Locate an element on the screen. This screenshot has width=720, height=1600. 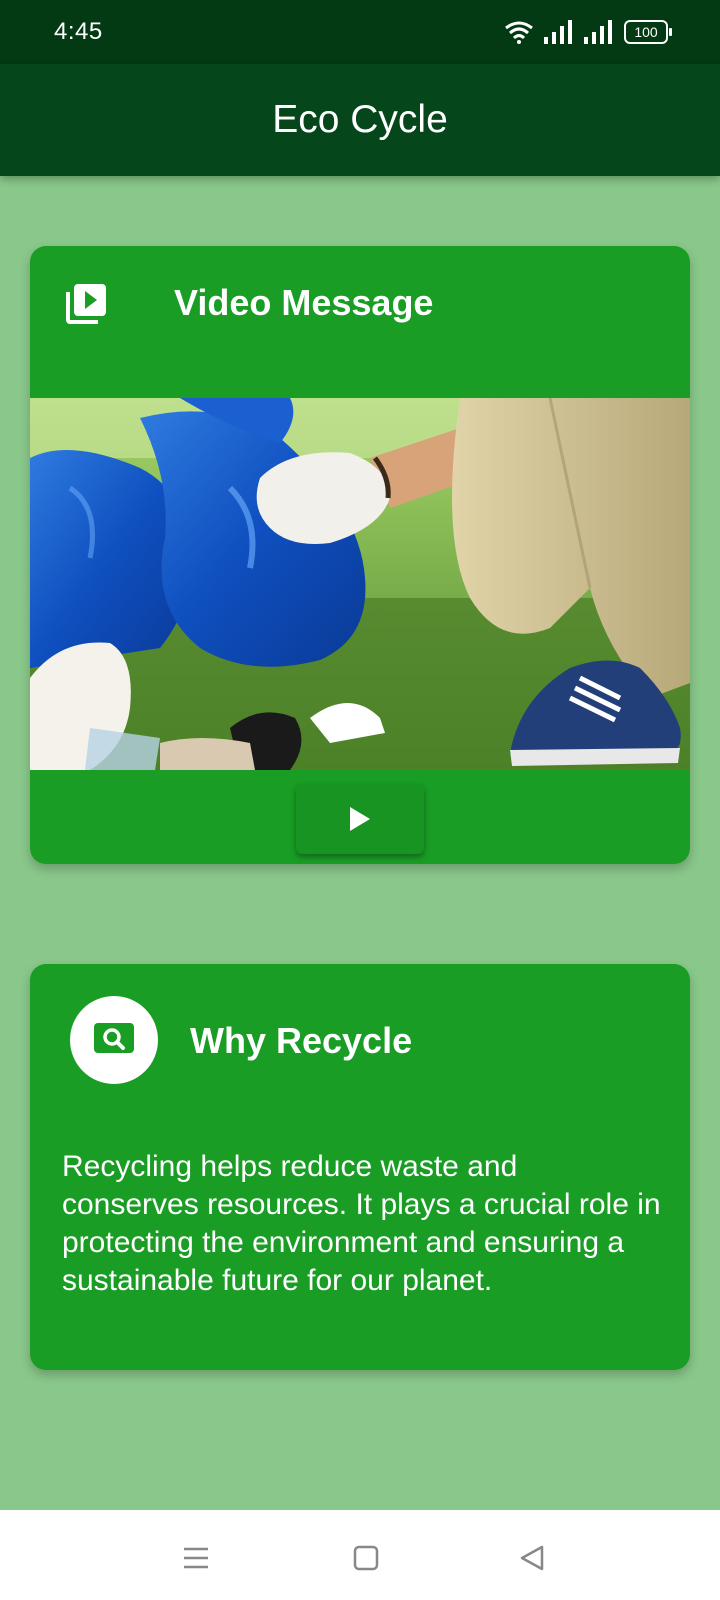
status-icons: 100 is located at coordinates (588, 32).